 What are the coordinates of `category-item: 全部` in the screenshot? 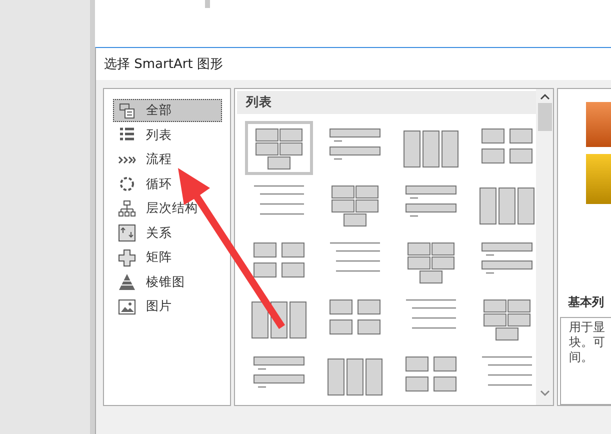 It's located at (167, 110).